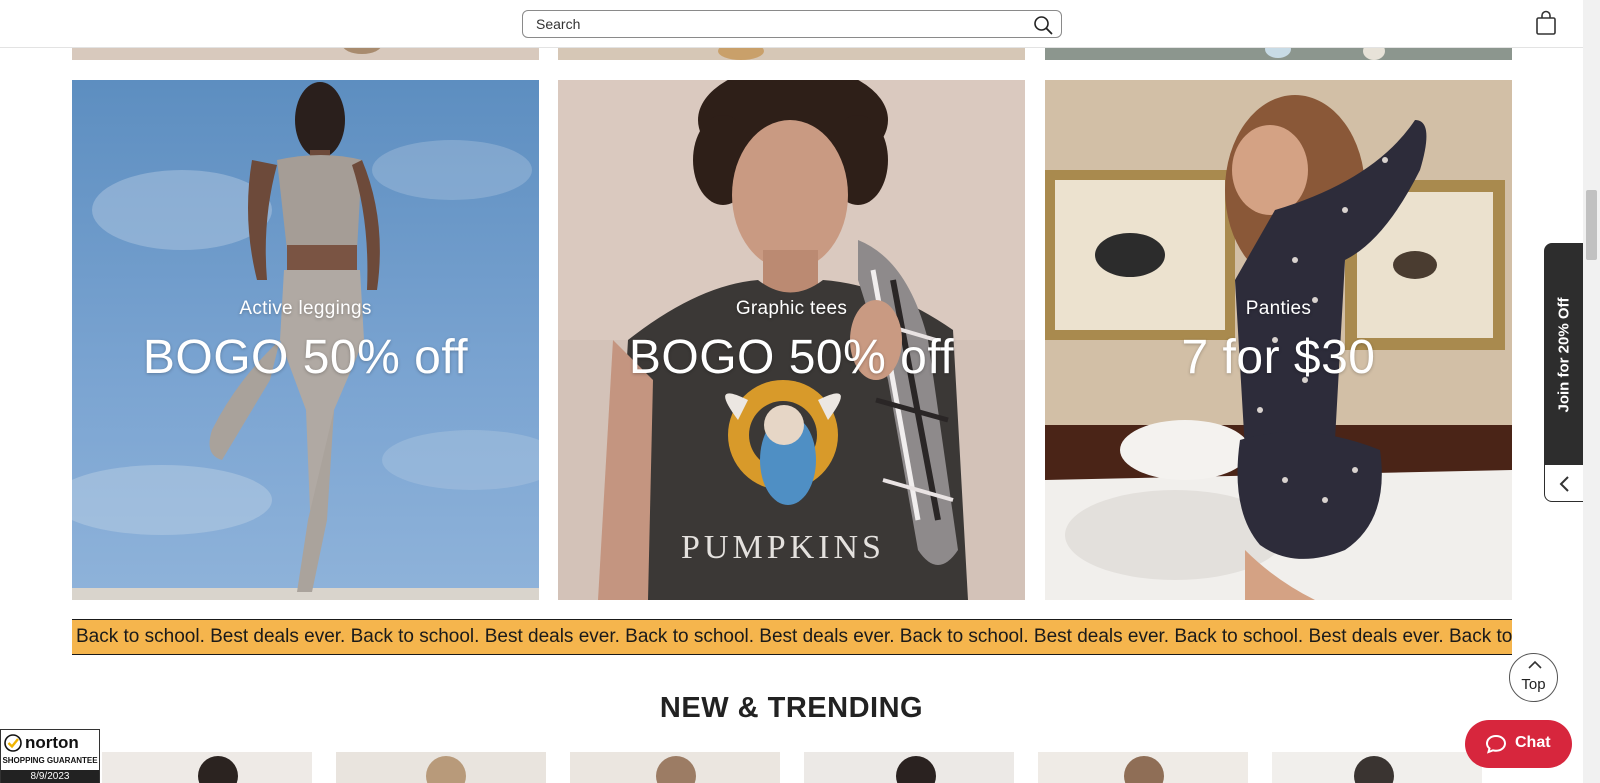  Describe the element at coordinates (763, 24) in the screenshot. I see `search-input` at that location.